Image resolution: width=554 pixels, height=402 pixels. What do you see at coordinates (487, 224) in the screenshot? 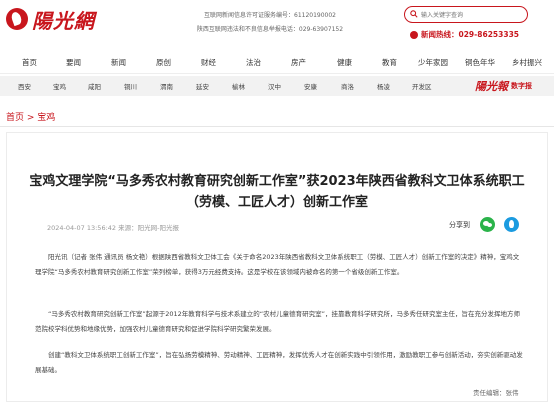
I see `wechat-share-icon` at bounding box center [487, 224].